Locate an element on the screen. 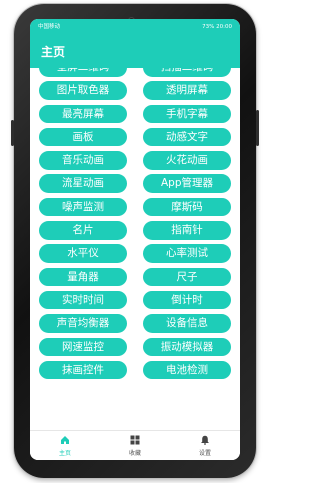 The width and height of the screenshot is (320, 483). tool-button-app-manager: App管理器 is located at coordinates (187, 183).